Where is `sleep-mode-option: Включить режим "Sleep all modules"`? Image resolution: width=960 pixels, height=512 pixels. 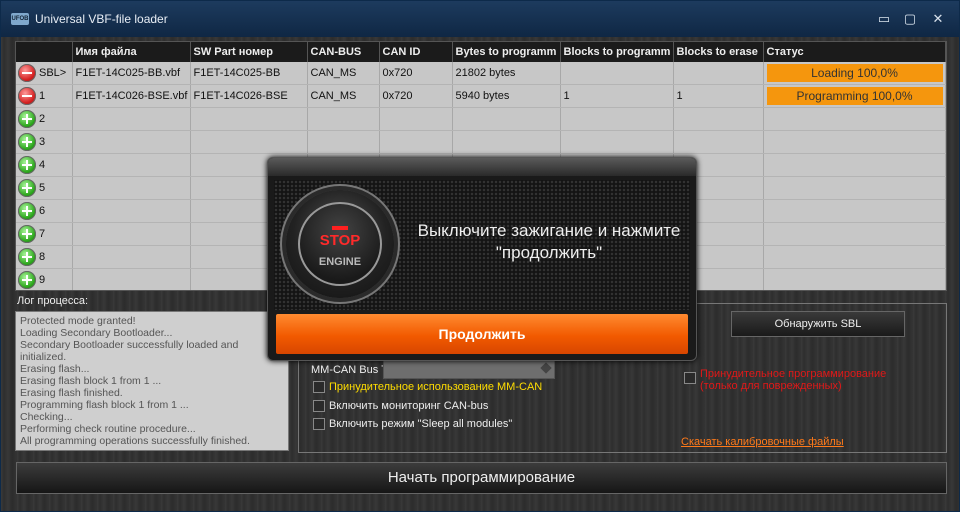
sleep-mode-option: Включить режим "Sleep all modules" is located at coordinates (412, 424).